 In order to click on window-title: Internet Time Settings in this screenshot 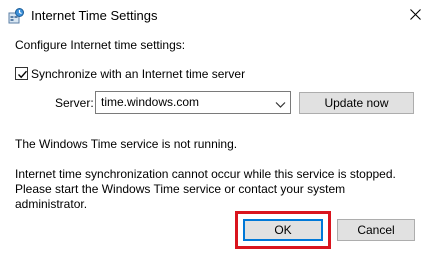, I will do `click(94, 15)`.